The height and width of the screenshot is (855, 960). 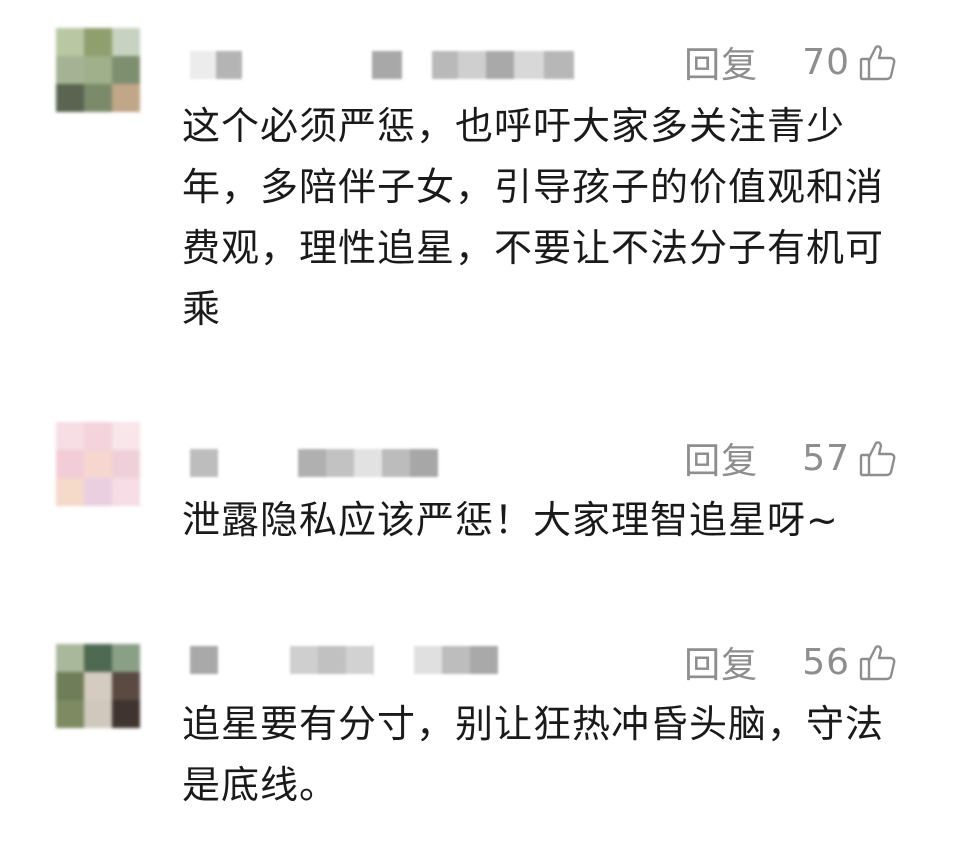 What do you see at coordinates (826, 458) in the screenshot?
I see `like-count: 57` at bounding box center [826, 458].